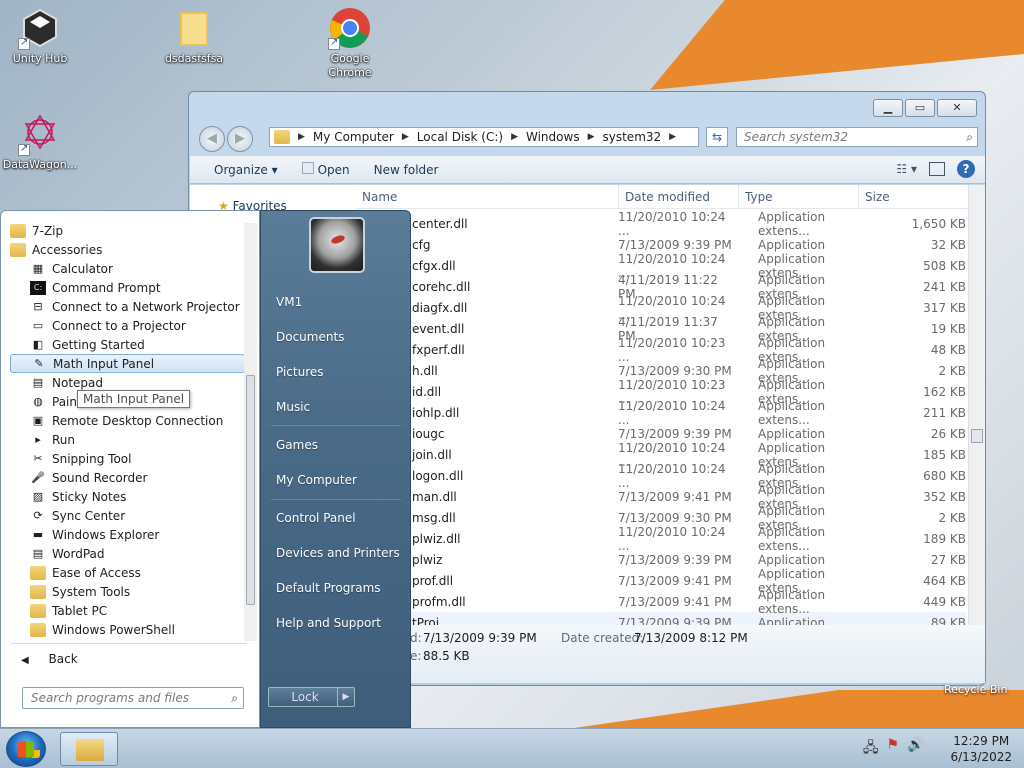 The height and width of the screenshot is (768, 1024). Describe the element at coordinates (920, 108) in the screenshot. I see `maximize-button: ▭` at that location.